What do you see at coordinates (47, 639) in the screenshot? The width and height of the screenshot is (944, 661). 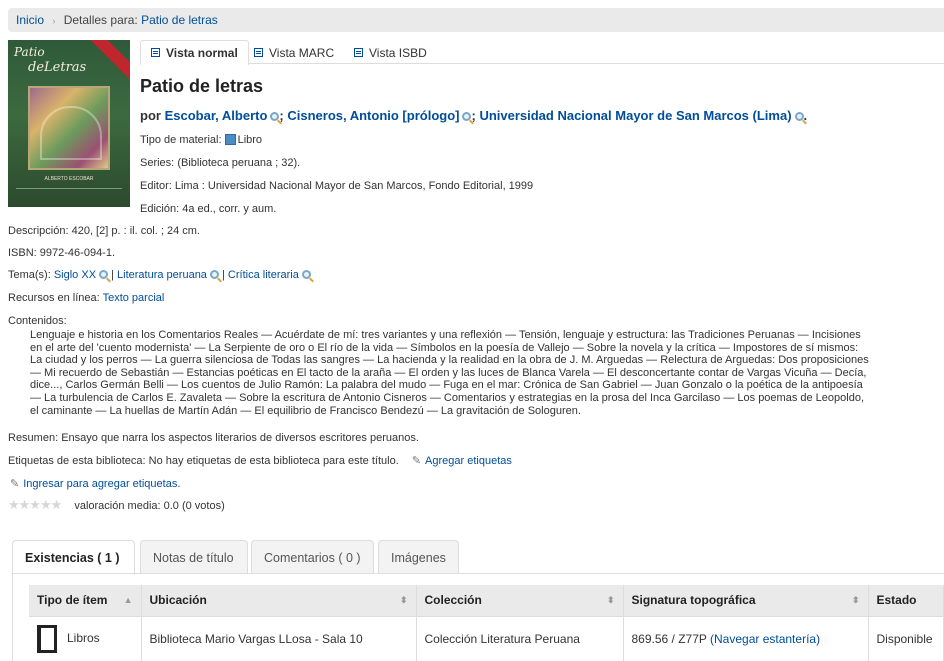 I see `book-item-icon` at bounding box center [47, 639].